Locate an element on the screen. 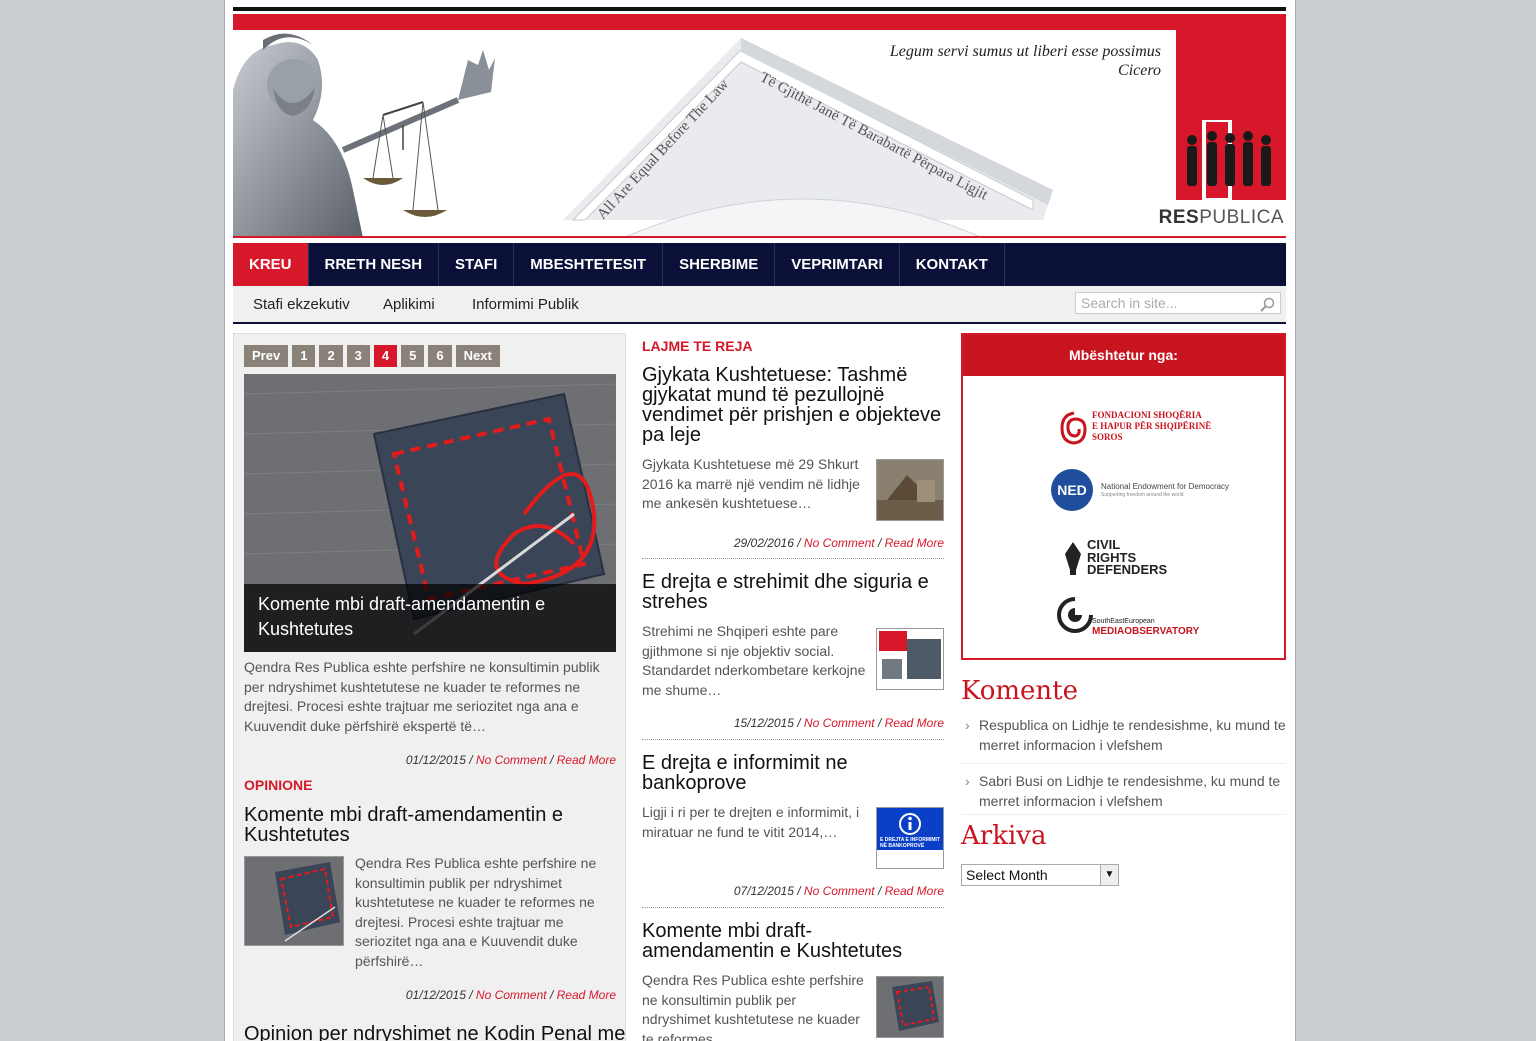 Image resolution: width=1536 pixels, height=1041 pixels. chevron-down-icon: ▼ is located at coordinates (1109, 875).